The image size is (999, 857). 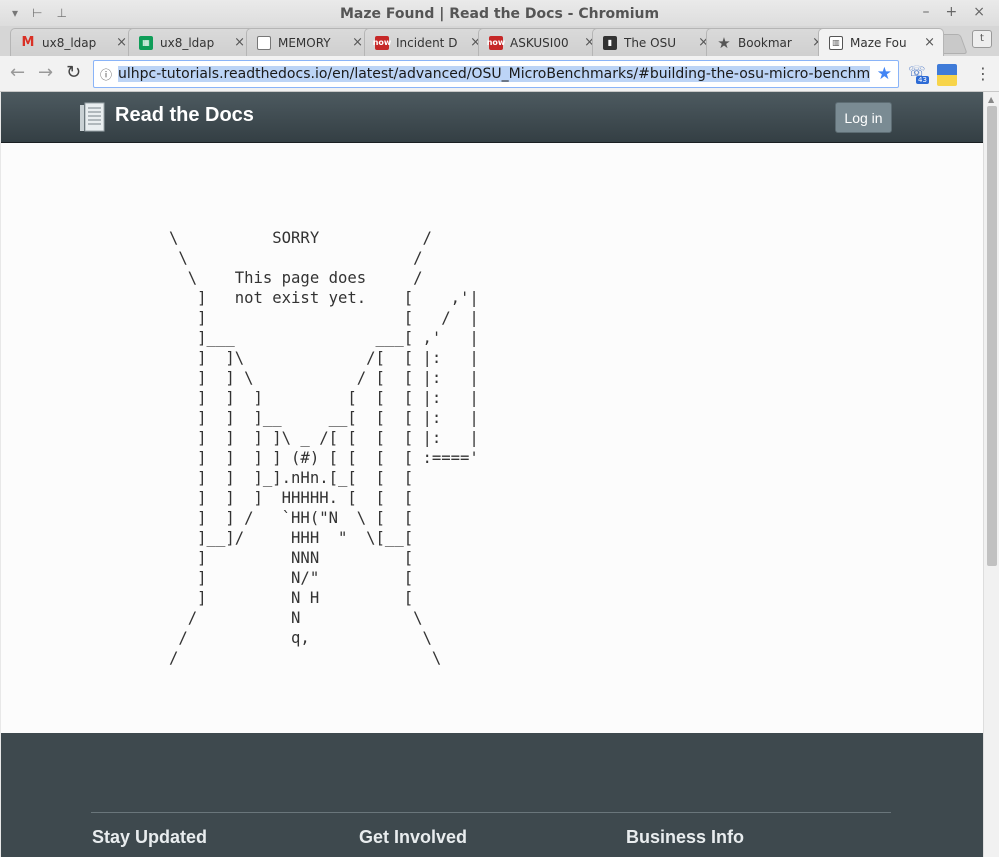 I want to click on tab-ux8-ldap-gmail: M ux8_ldap ×, so click(x=73, y=42).